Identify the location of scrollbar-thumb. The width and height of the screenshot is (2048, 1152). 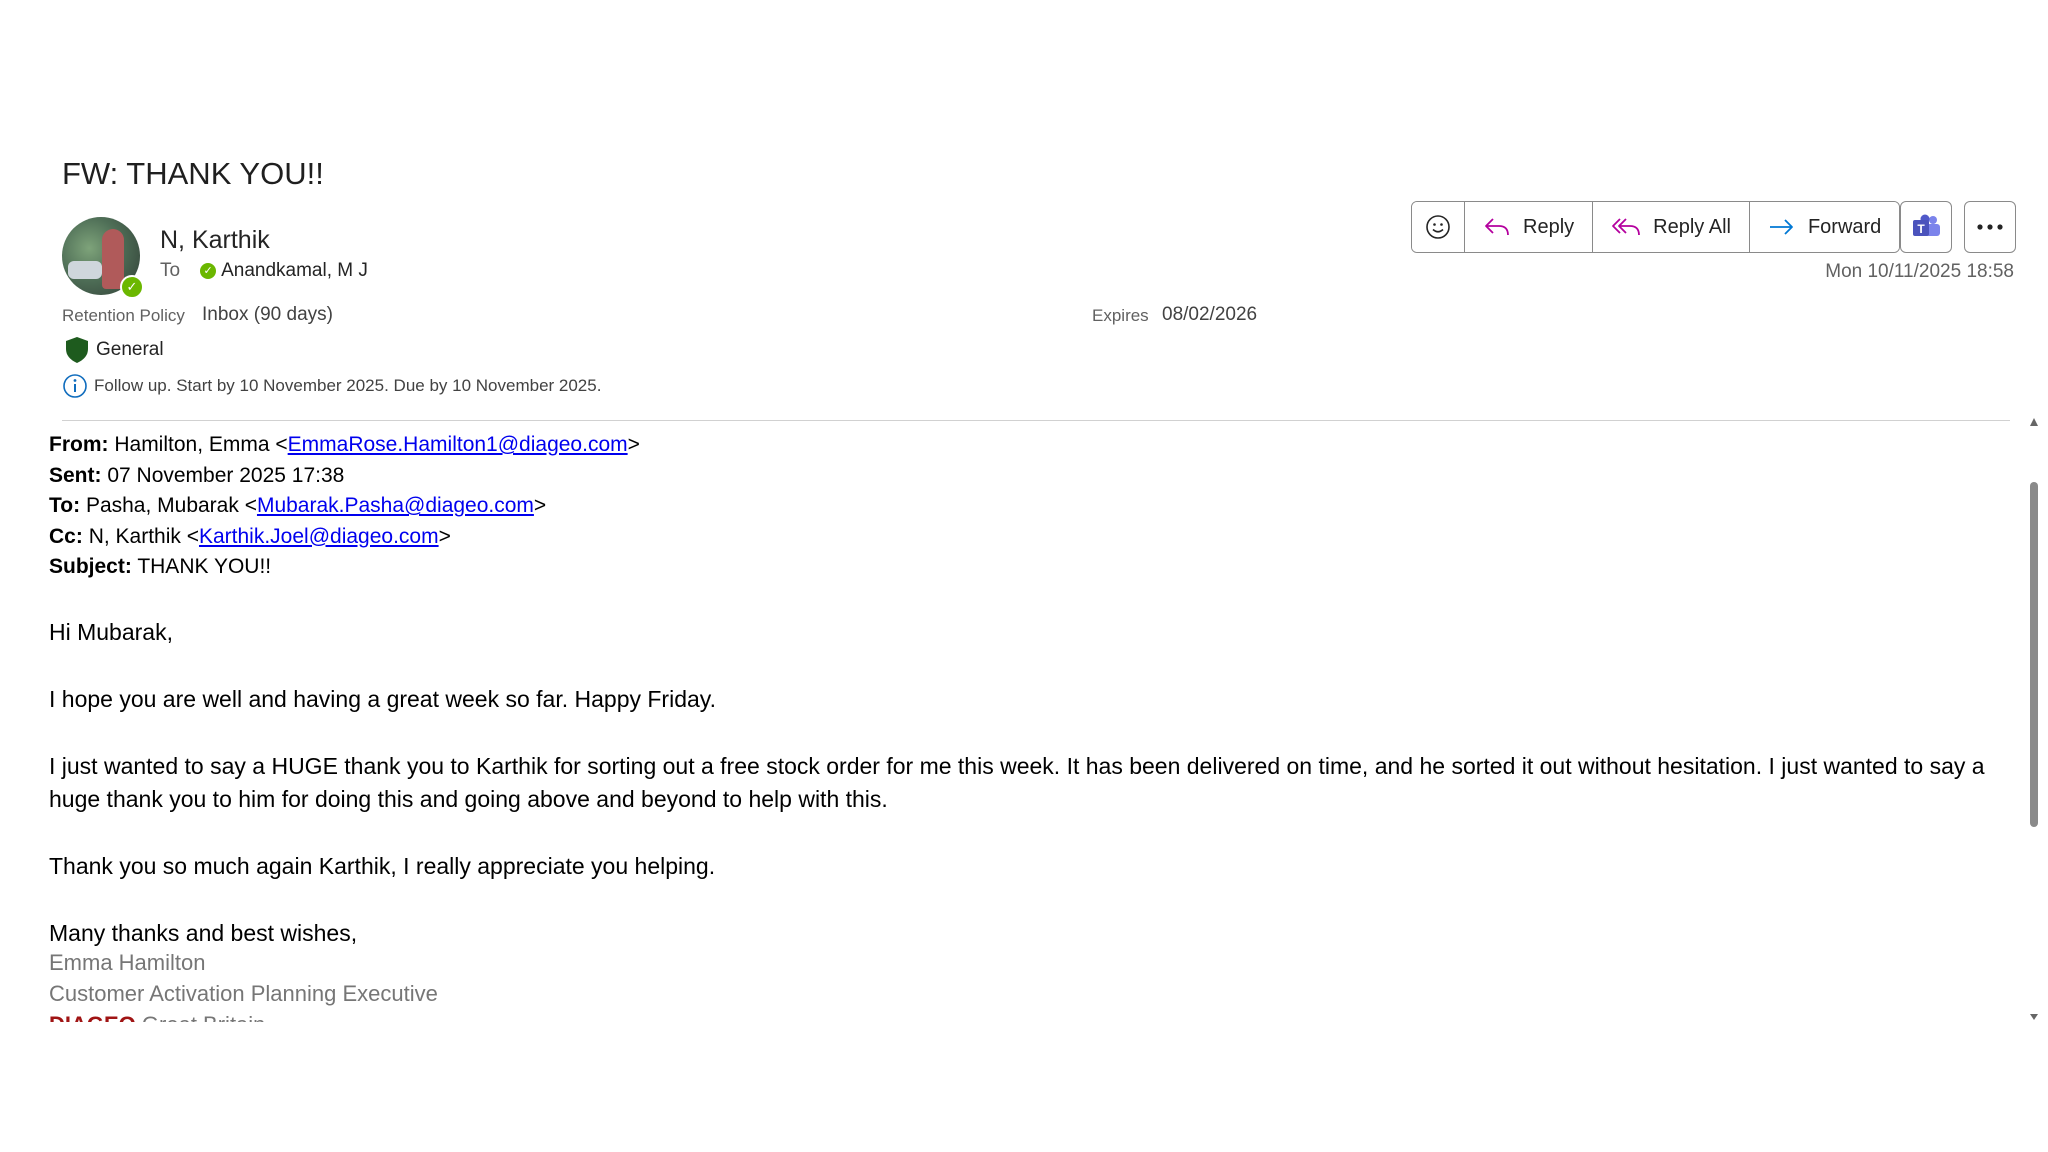
(2034, 654).